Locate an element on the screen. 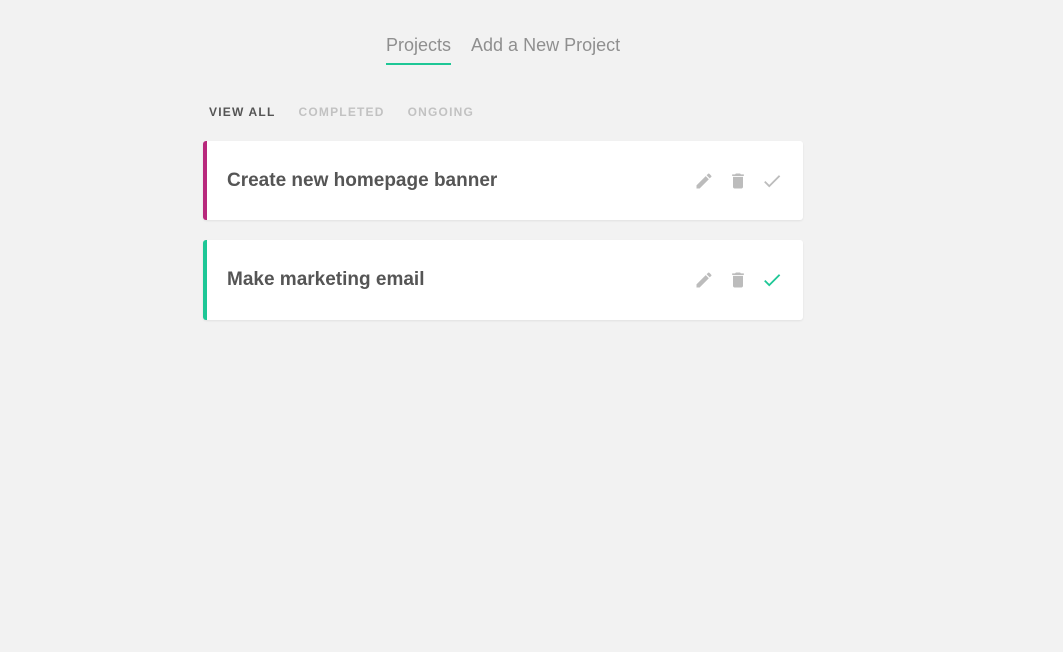 The image size is (1063, 652). filter-view-all: VIEW ALL is located at coordinates (242, 112).